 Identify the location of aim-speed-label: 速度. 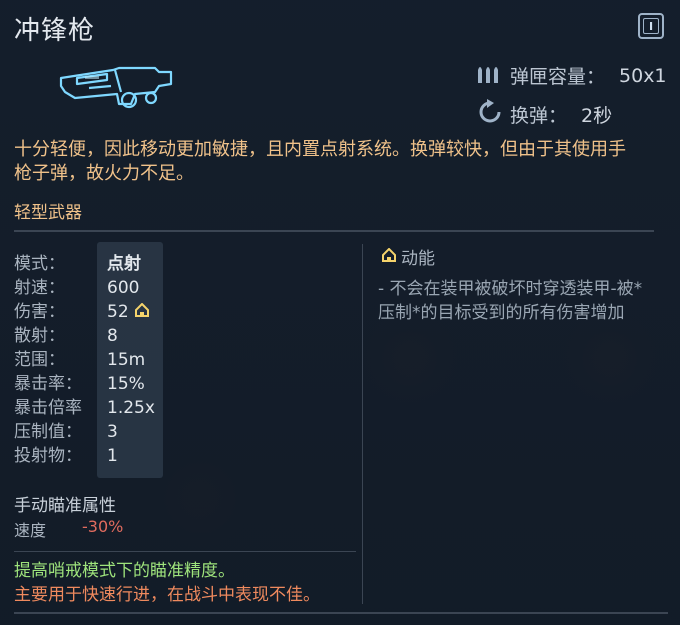
(30, 530).